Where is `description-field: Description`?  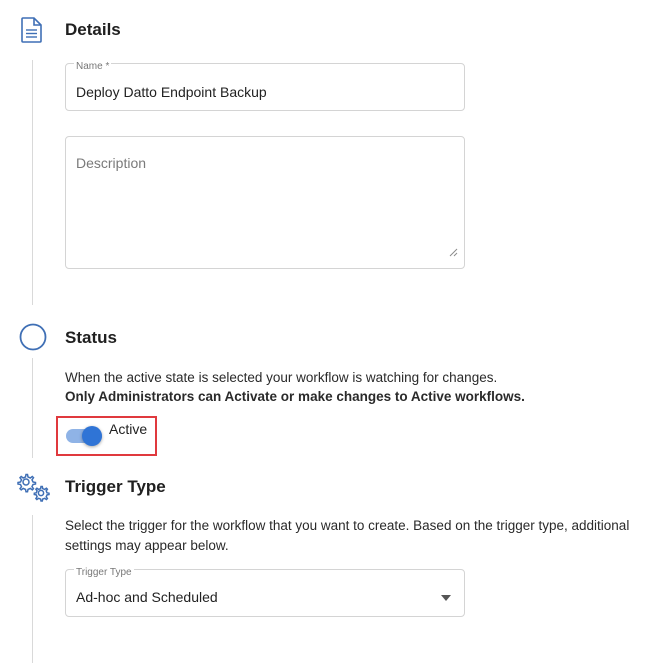
description-field: Description is located at coordinates (265, 202).